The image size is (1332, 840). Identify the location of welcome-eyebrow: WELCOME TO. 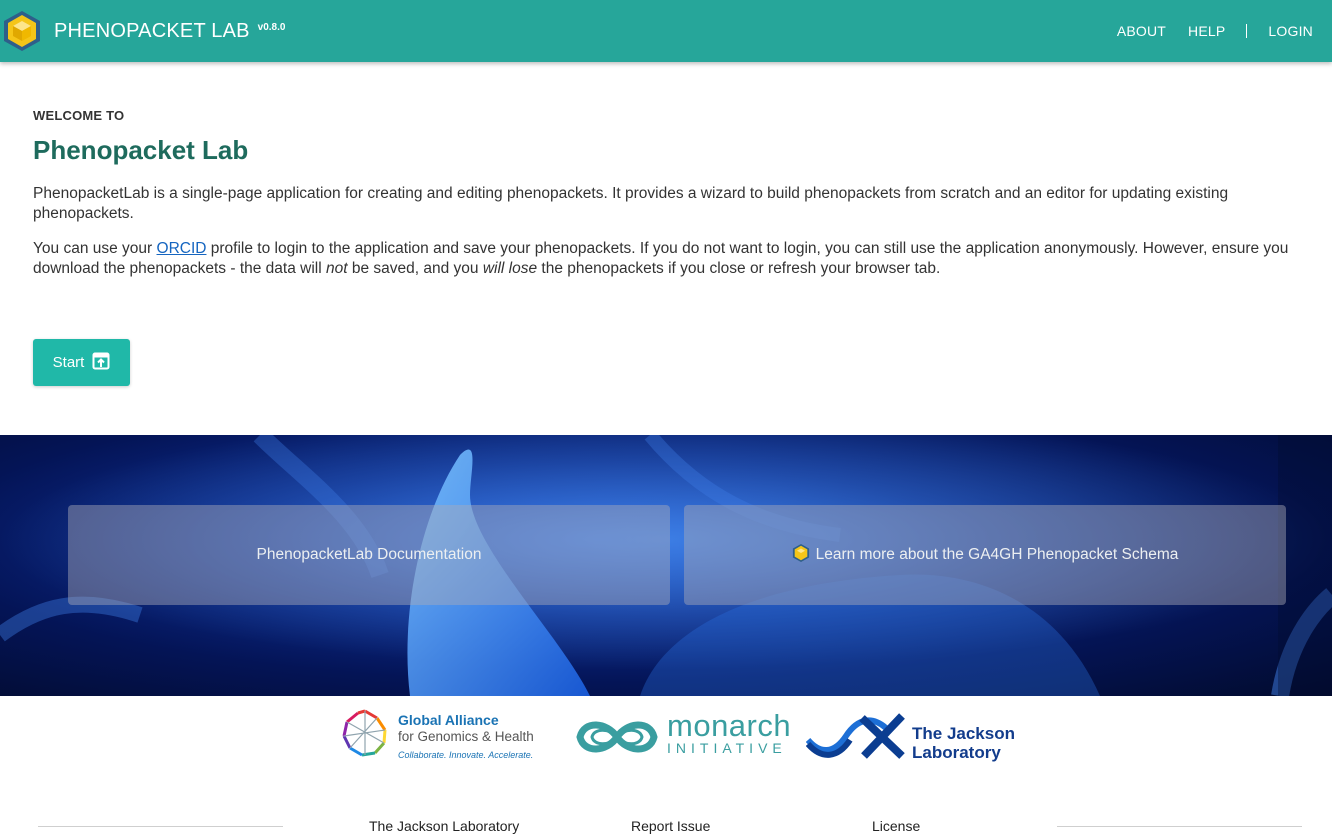
(79, 115).